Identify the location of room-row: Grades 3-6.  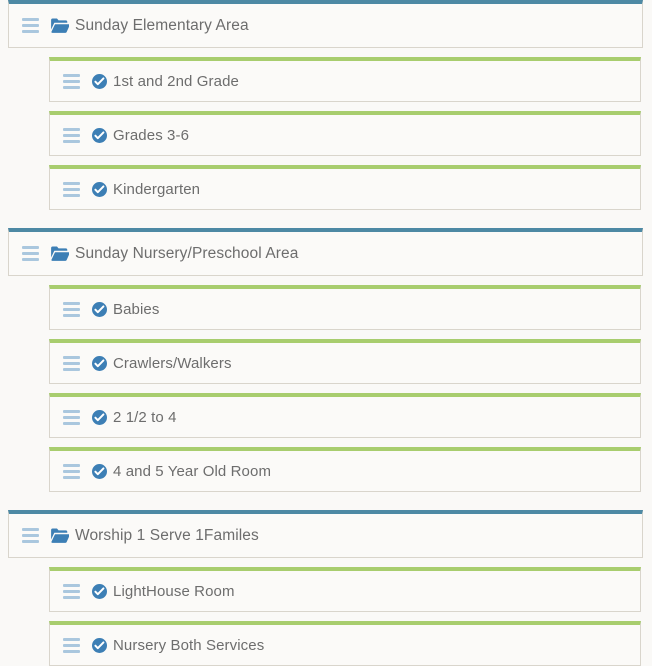
(345, 133).